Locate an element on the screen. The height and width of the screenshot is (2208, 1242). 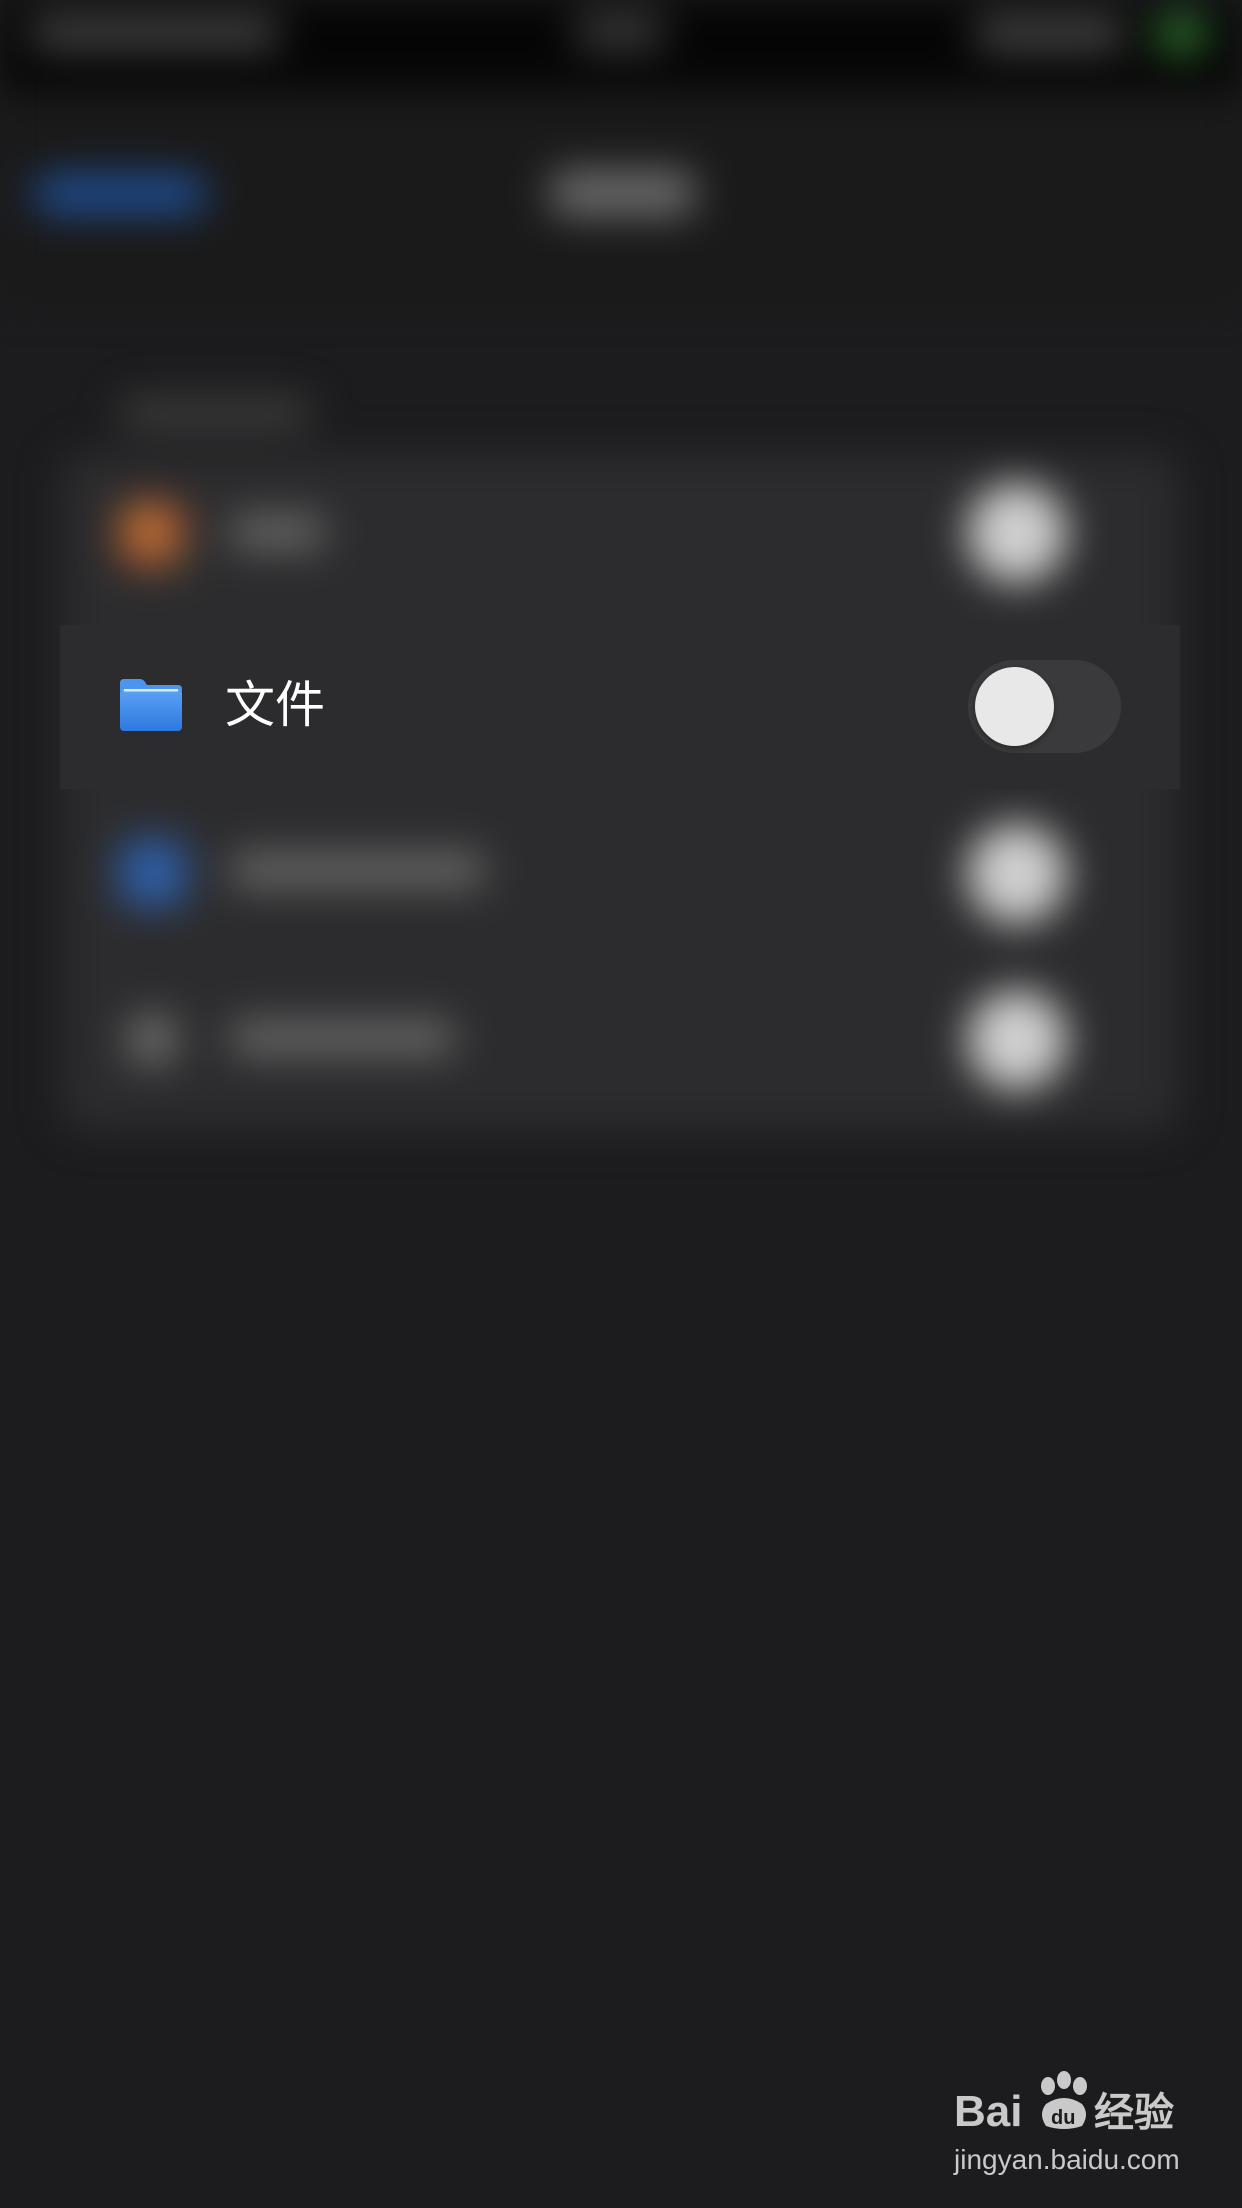
row-label: 文件 is located at coordinates (275, 705).